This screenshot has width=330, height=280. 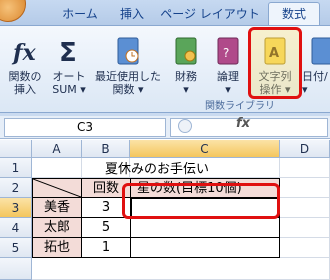 What do you see at coordinates (185, 126) in the screenshot?
I see `formula-bar-circle-button` at bounding box center [185, 126].